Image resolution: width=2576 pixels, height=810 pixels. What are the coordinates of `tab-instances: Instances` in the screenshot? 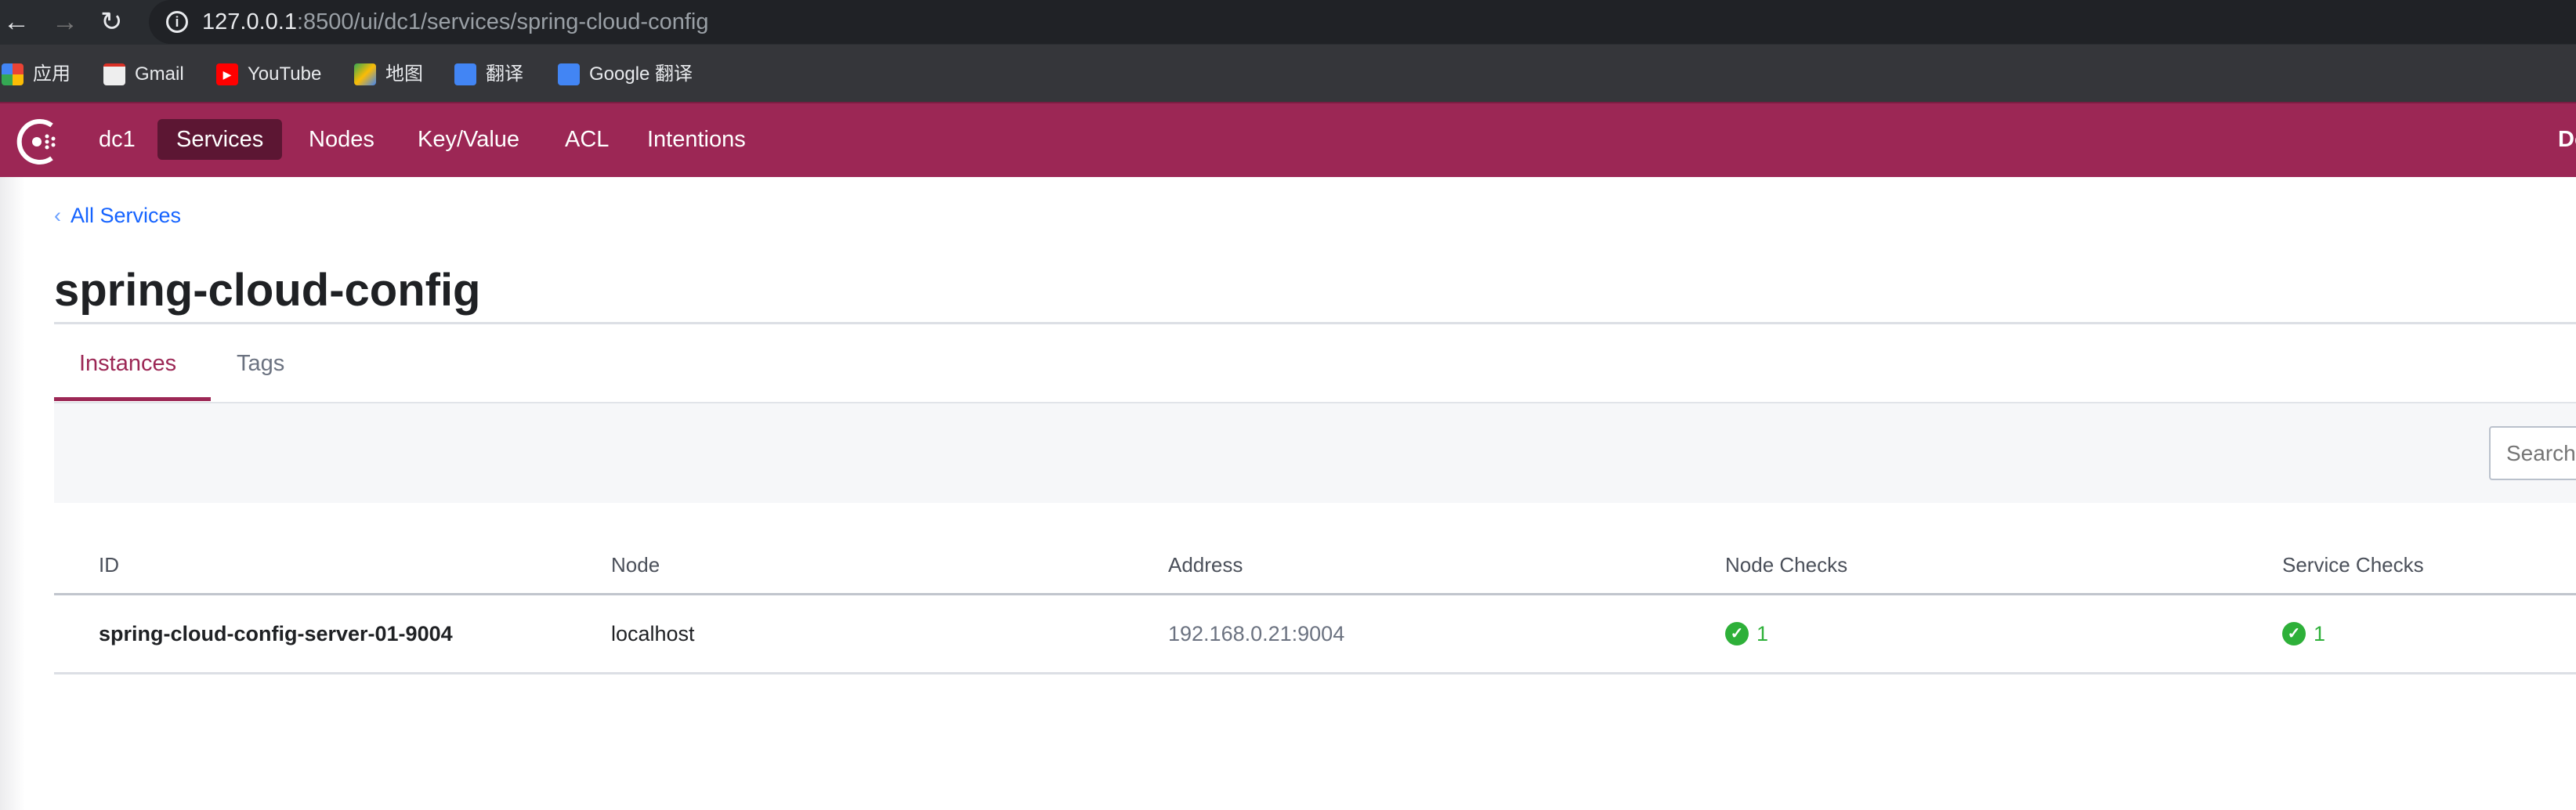 It's located at (128, 364).